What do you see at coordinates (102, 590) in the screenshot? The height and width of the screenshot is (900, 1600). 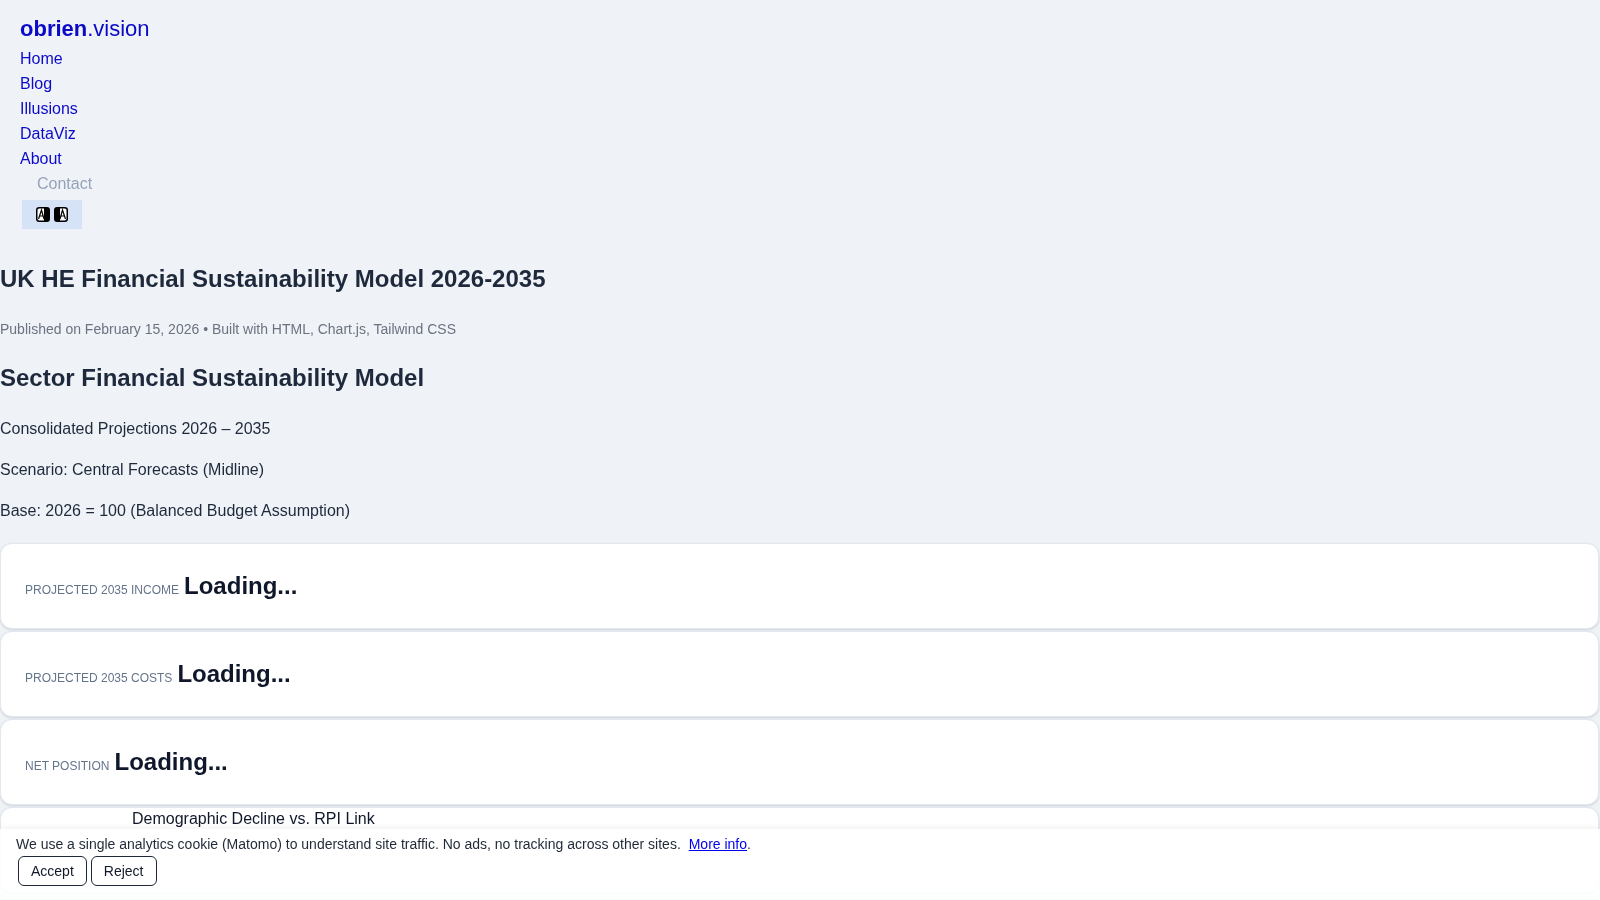 I see `stat-label: PROJECTED 2035 INCOME` at bounding box center [102, 590].